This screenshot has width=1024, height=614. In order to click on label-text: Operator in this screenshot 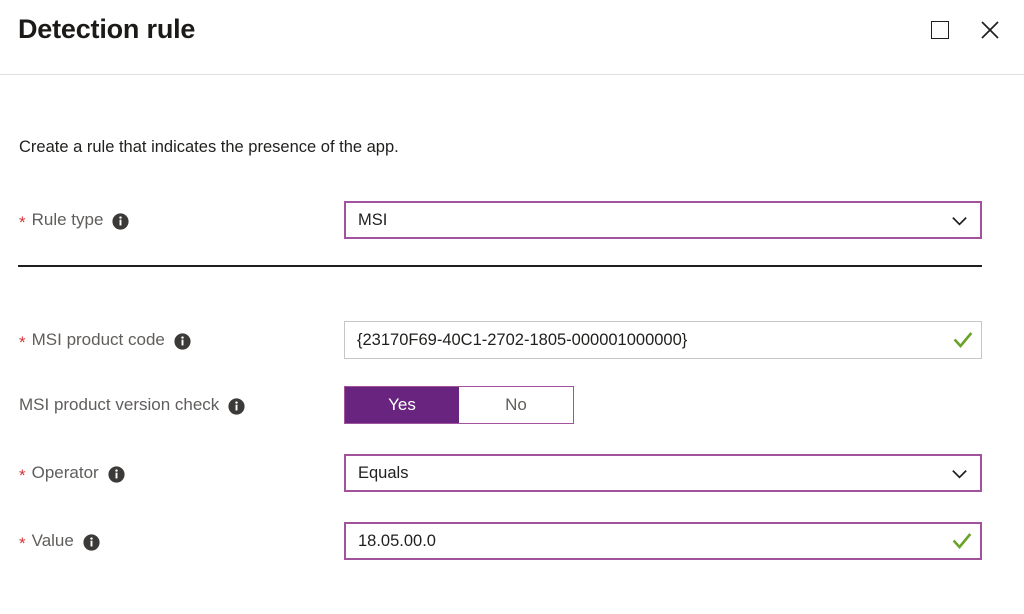, I will do `click(65, 472)`.